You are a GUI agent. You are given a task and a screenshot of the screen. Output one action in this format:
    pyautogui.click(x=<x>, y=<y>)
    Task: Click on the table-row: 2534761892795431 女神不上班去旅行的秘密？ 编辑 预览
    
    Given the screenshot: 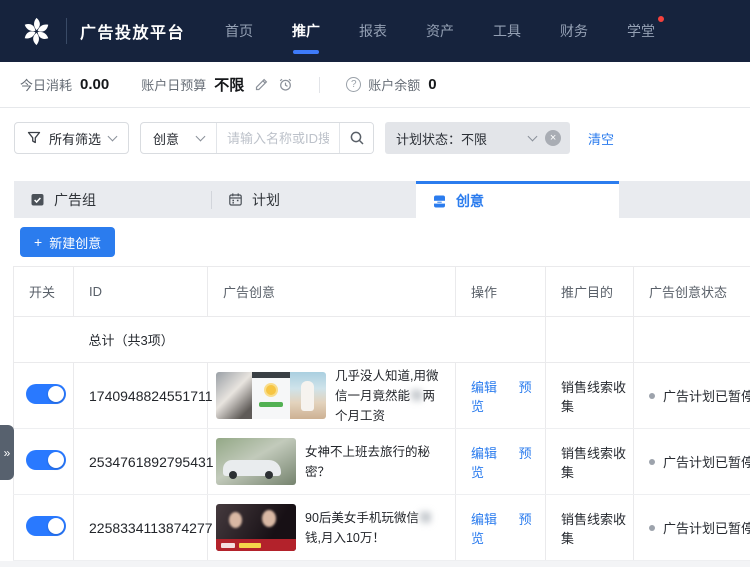 What is the action you would take?
    pyautogui.click(x=382, y=462)
    